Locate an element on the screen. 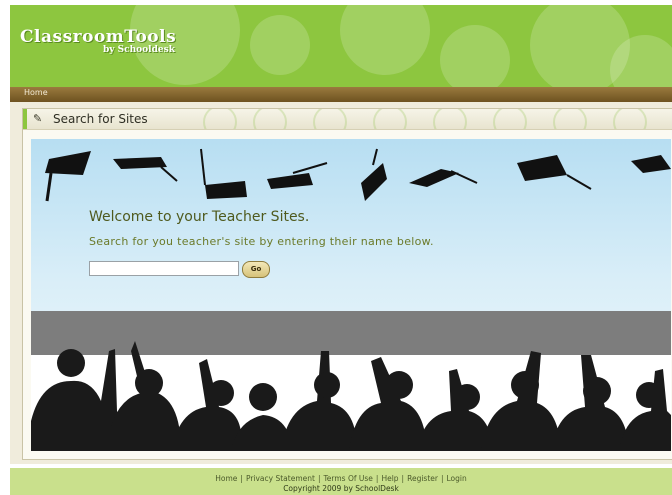 The image size is (672, 495). pencil-icon: ✎ is located at coordinates (38, 118).